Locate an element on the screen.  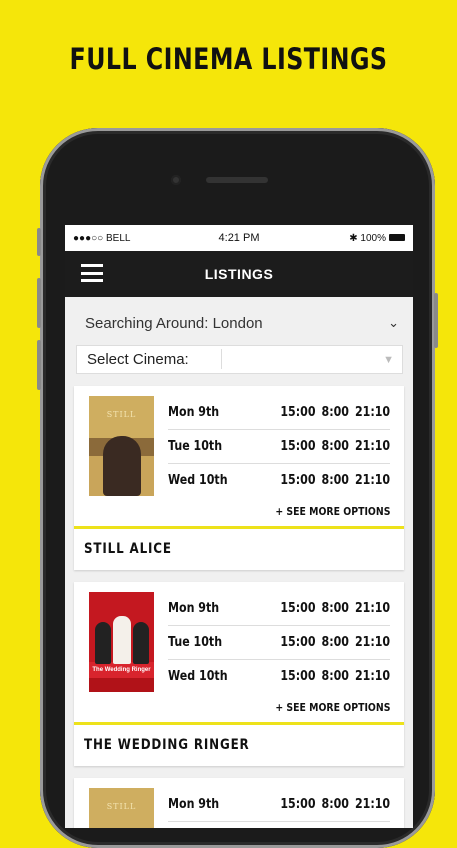
page-title: LISTINGS is located at coordinates (239, 274).